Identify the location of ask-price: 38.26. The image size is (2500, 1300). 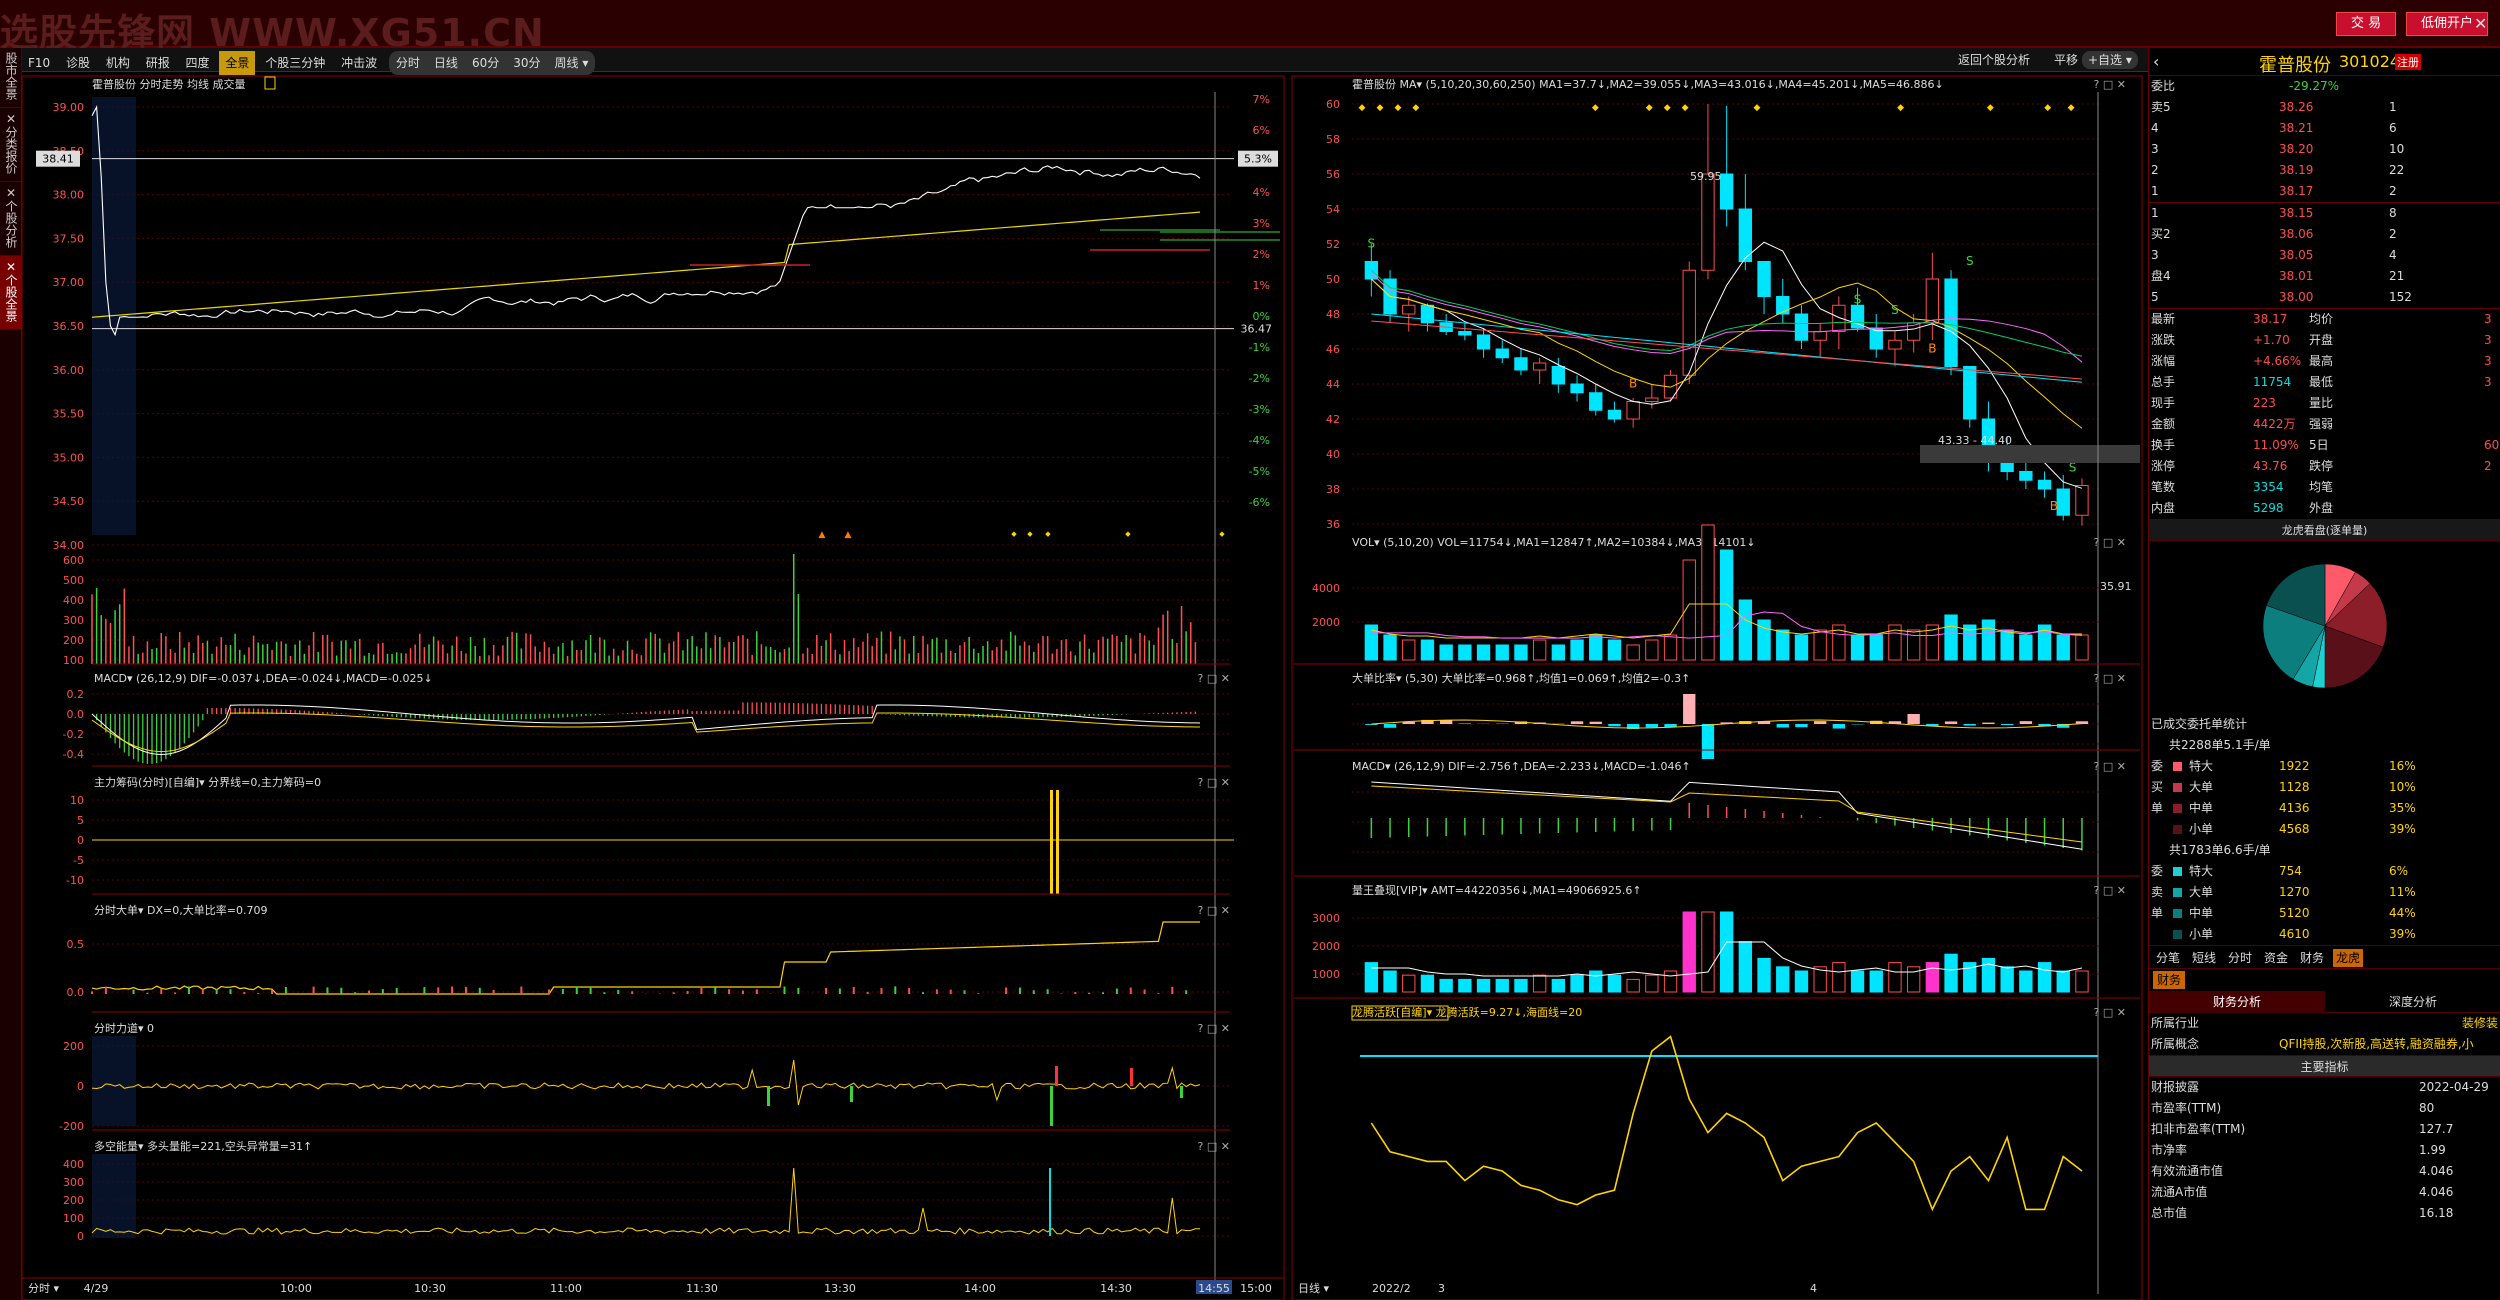
(2296, 107).